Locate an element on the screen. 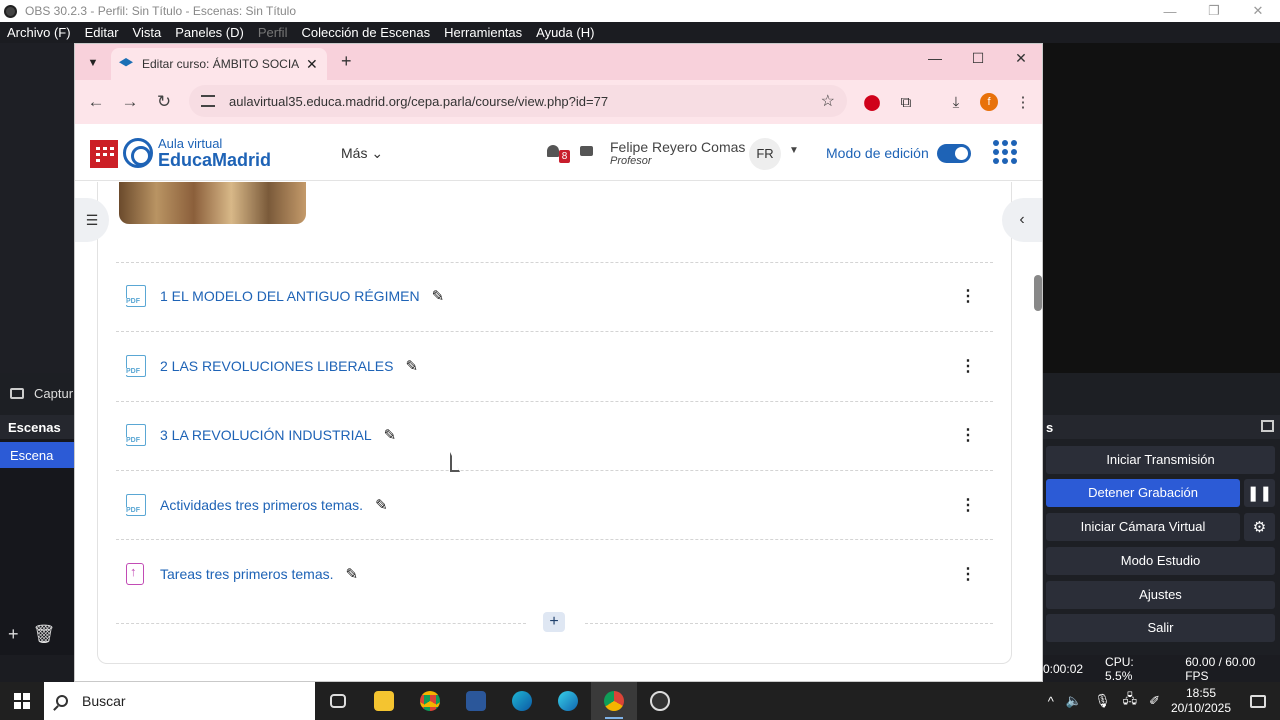 The width and height of the screenshot is (1280, 720). word-icon is located at coordinates (476, 701).